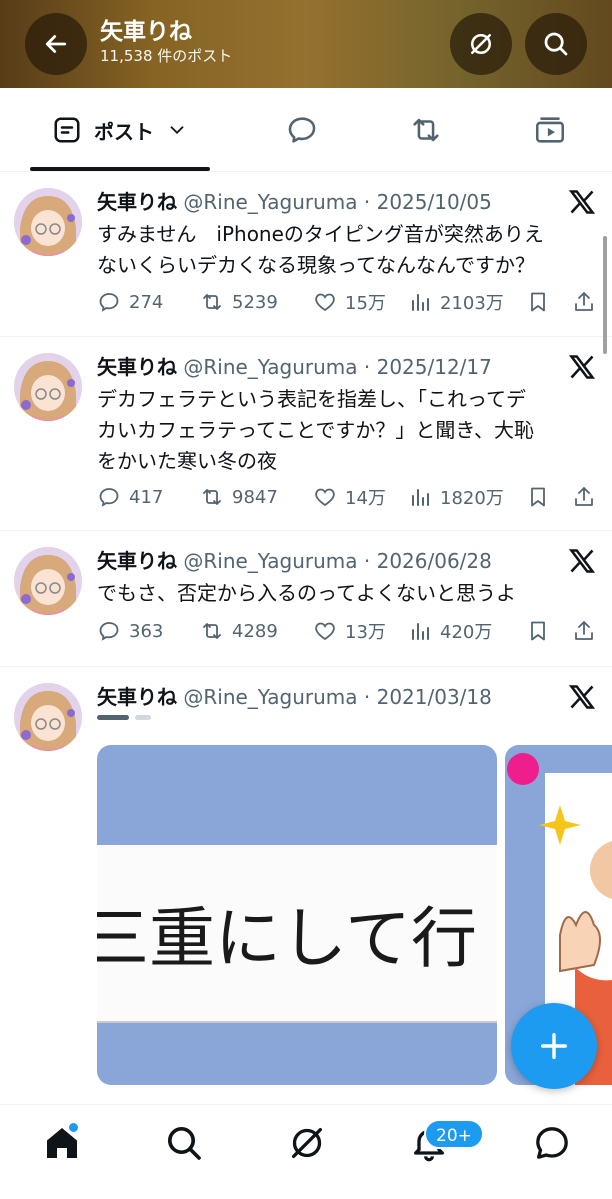 This screenshot has height=1199, width=612. Describe the element at coordinates (337, 697) in the screenshot. I see `handle-date: @Rine_Yaguruma · 2021/03/18` at that location.